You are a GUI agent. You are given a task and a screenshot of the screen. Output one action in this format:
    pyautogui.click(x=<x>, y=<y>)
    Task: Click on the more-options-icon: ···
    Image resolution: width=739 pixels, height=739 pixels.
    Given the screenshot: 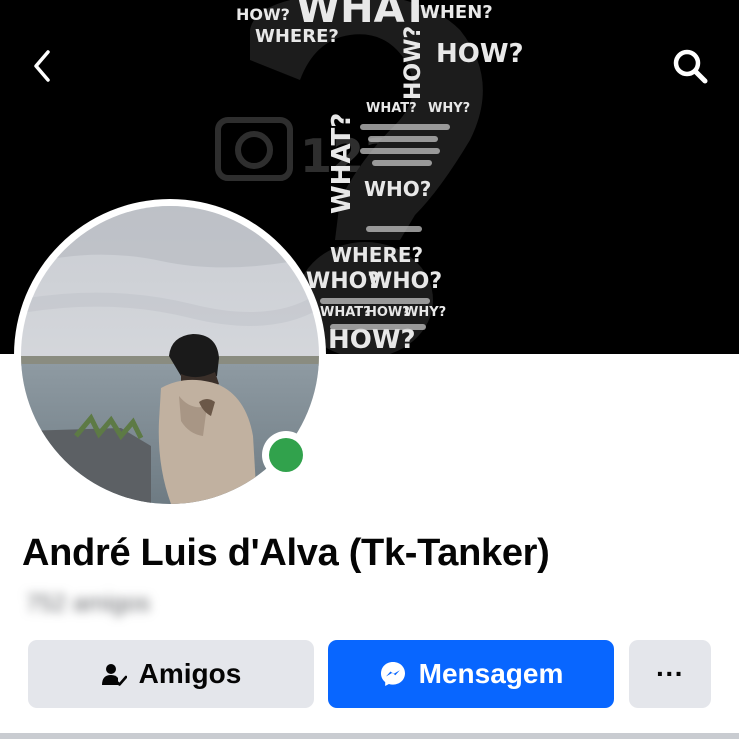 What is the action you would take?
    pyautogui.click(x=670, y=673)
    